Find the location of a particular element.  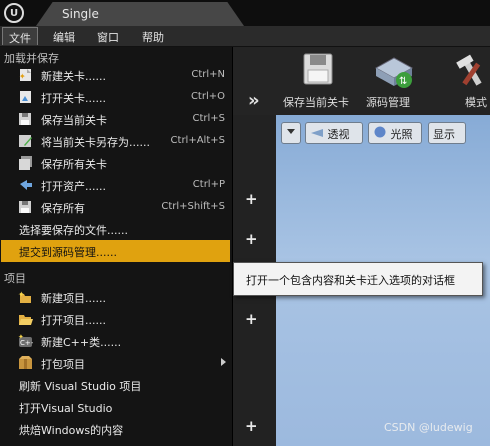

save-icon is located at coordinates (25, 119).